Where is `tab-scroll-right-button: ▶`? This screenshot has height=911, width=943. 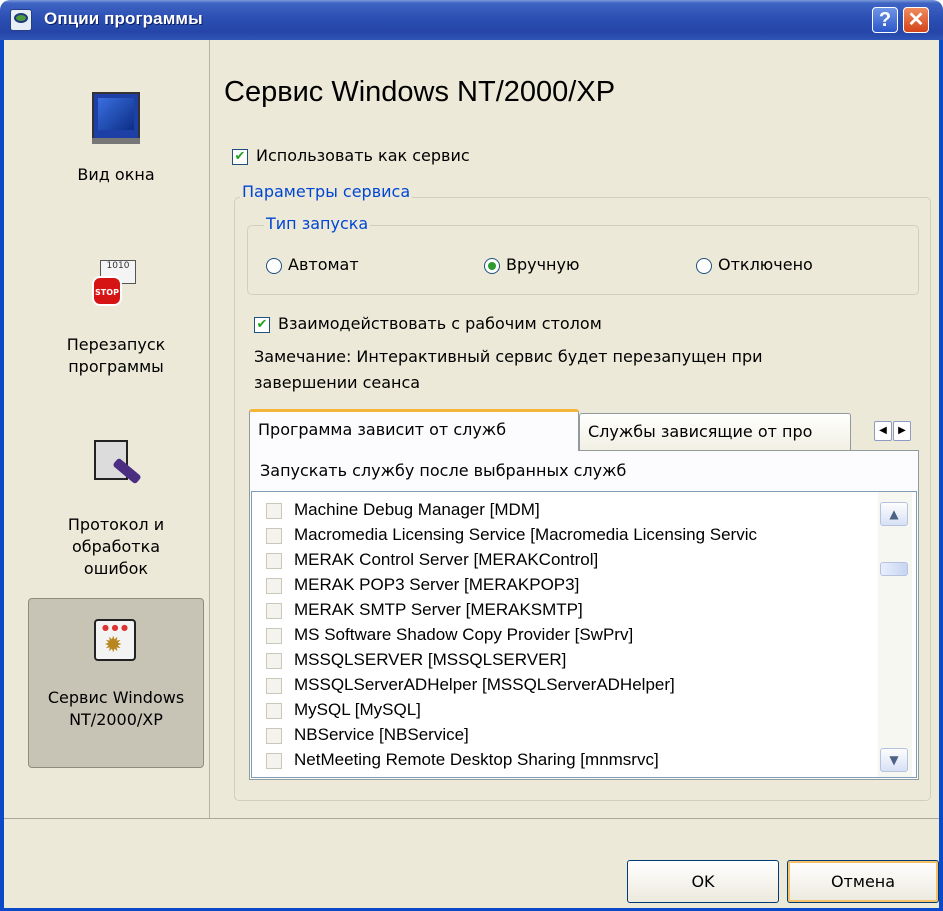 tab-scroll-right-button: ▶ is located at coordinates (902, 431).